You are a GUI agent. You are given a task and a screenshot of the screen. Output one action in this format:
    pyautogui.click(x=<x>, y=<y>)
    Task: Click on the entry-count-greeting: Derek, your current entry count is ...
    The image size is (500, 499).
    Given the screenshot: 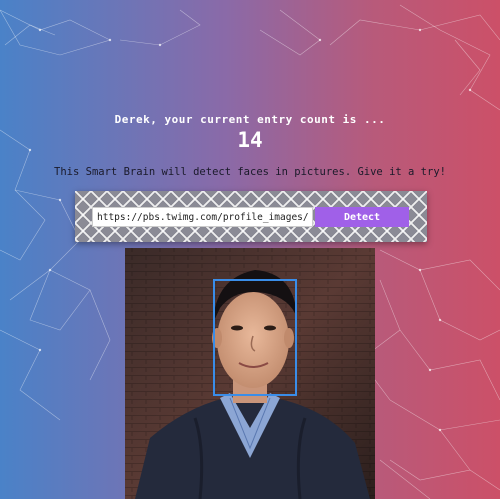 What is the action you would take?
    pyautogui.click(x=250, y=119)
    